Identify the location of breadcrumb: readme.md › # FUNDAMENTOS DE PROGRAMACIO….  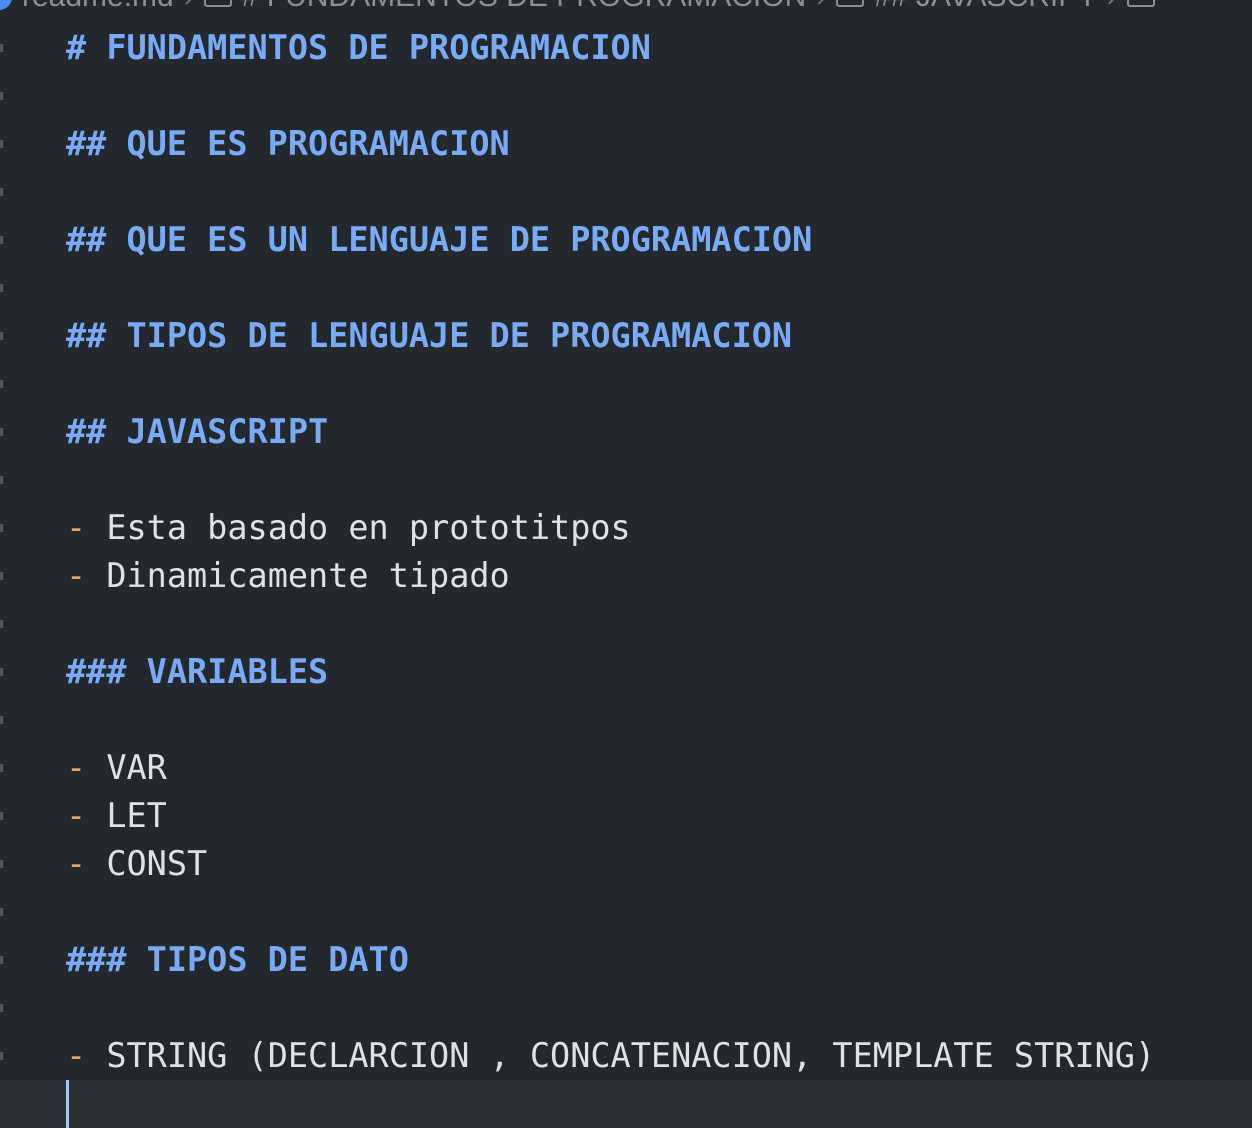
(577, 7).